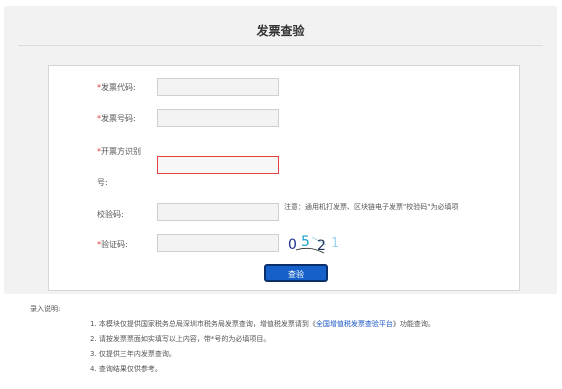 This screenshot has width=562, height=389. What do you see at coordinates (126, 369) in the screenshot?
I see `instruction-item-4: 4. 查询结果仅供参考。` at bounding box center [126, 369].